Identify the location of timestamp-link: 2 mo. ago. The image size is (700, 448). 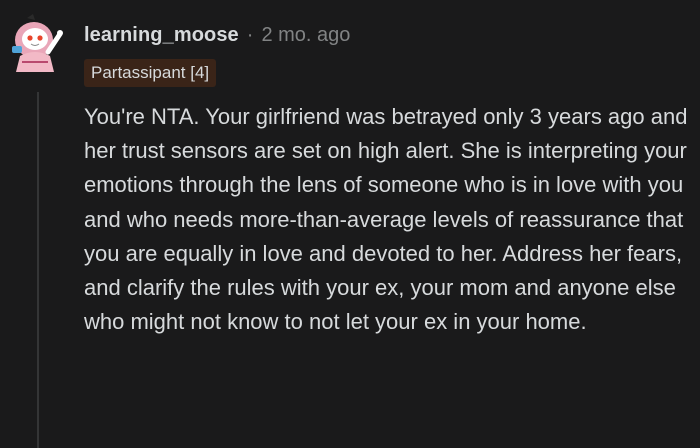
(305, 35).